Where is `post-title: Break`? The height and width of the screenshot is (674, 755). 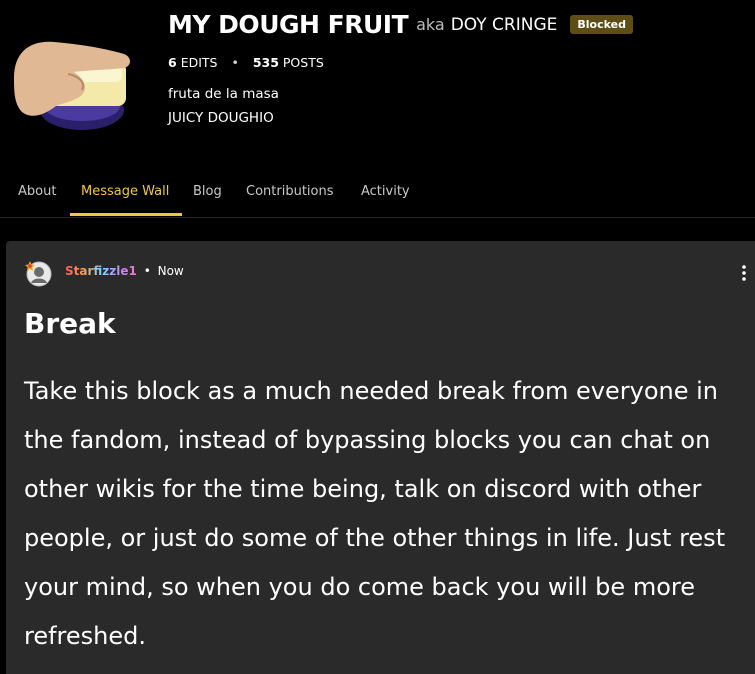
post-title: Break is located at coordinates (70, 323).